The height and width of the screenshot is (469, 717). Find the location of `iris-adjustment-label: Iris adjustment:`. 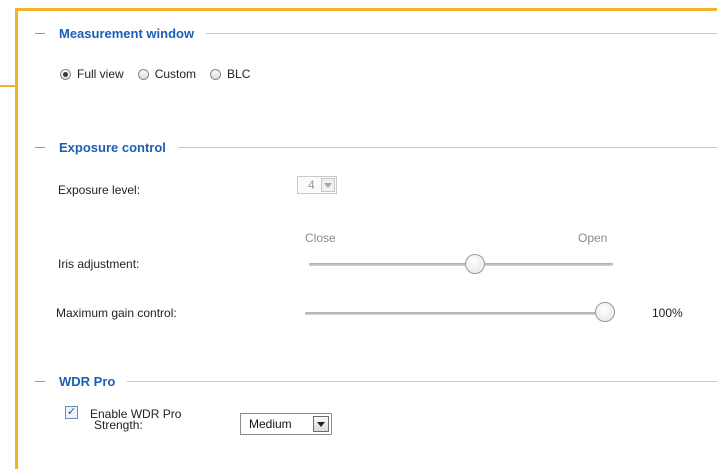

iris-adjustment-label: Iris adjustment: is located at coordinates (99, 264).